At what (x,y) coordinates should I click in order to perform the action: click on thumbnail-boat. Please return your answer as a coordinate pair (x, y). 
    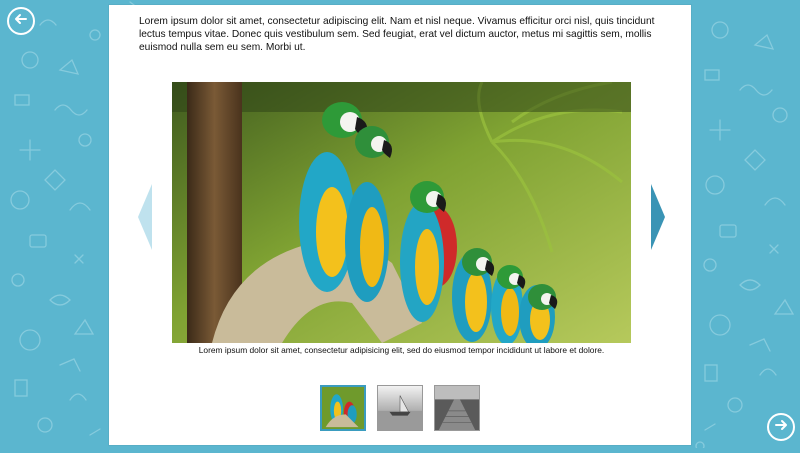
    Looking at the image, I should click on (400, 408).